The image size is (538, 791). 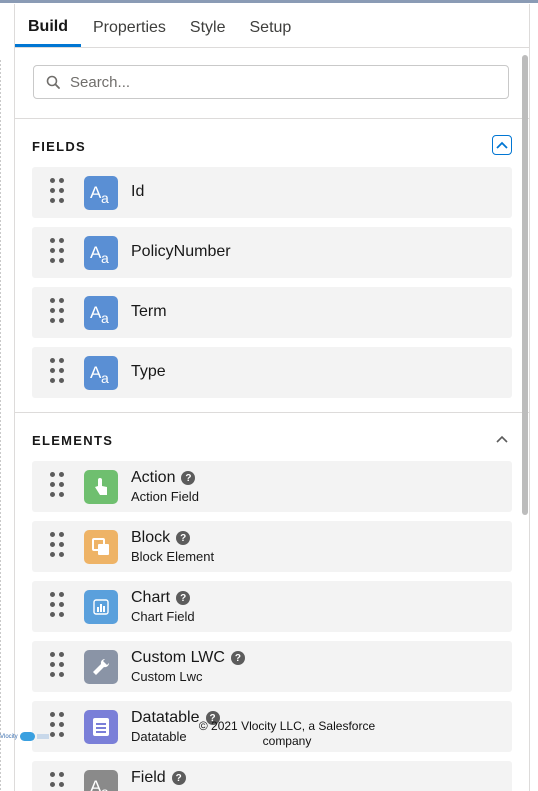 What do you see at coordinates (138, 191) in the screenshot?
I see `field-item-label: Id` at bounding box center [138, 191].